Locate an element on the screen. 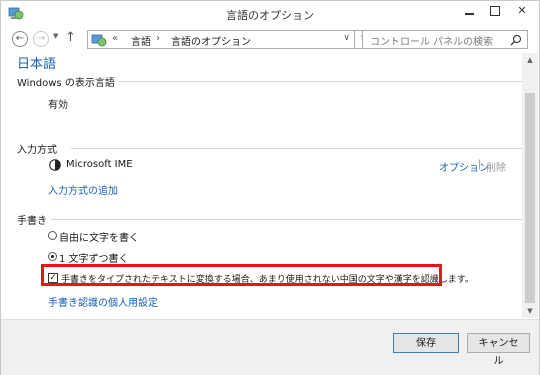 This screenshot has height=375, width=540. recent-locations-dropdown: ▼ is located at coordinates (55, 36).